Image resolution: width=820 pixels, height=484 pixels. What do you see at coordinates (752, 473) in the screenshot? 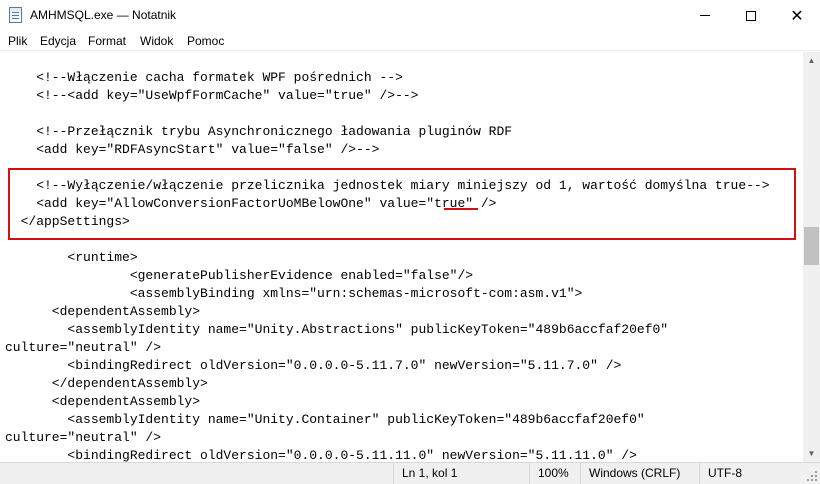
I see `status-encoding: UTF-8` at bounding box center [752, 473].